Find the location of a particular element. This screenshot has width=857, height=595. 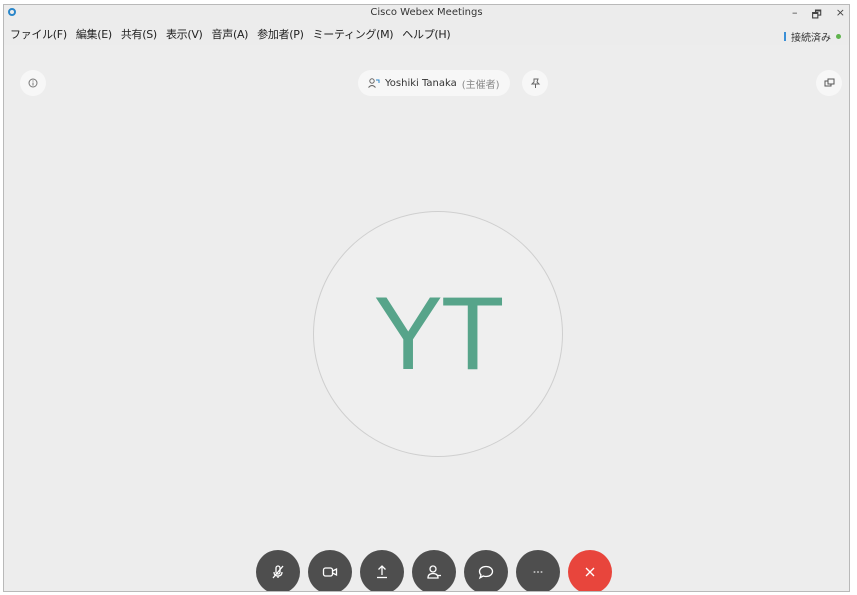

meeting-controls-bar is located at coordinates (434, 570).